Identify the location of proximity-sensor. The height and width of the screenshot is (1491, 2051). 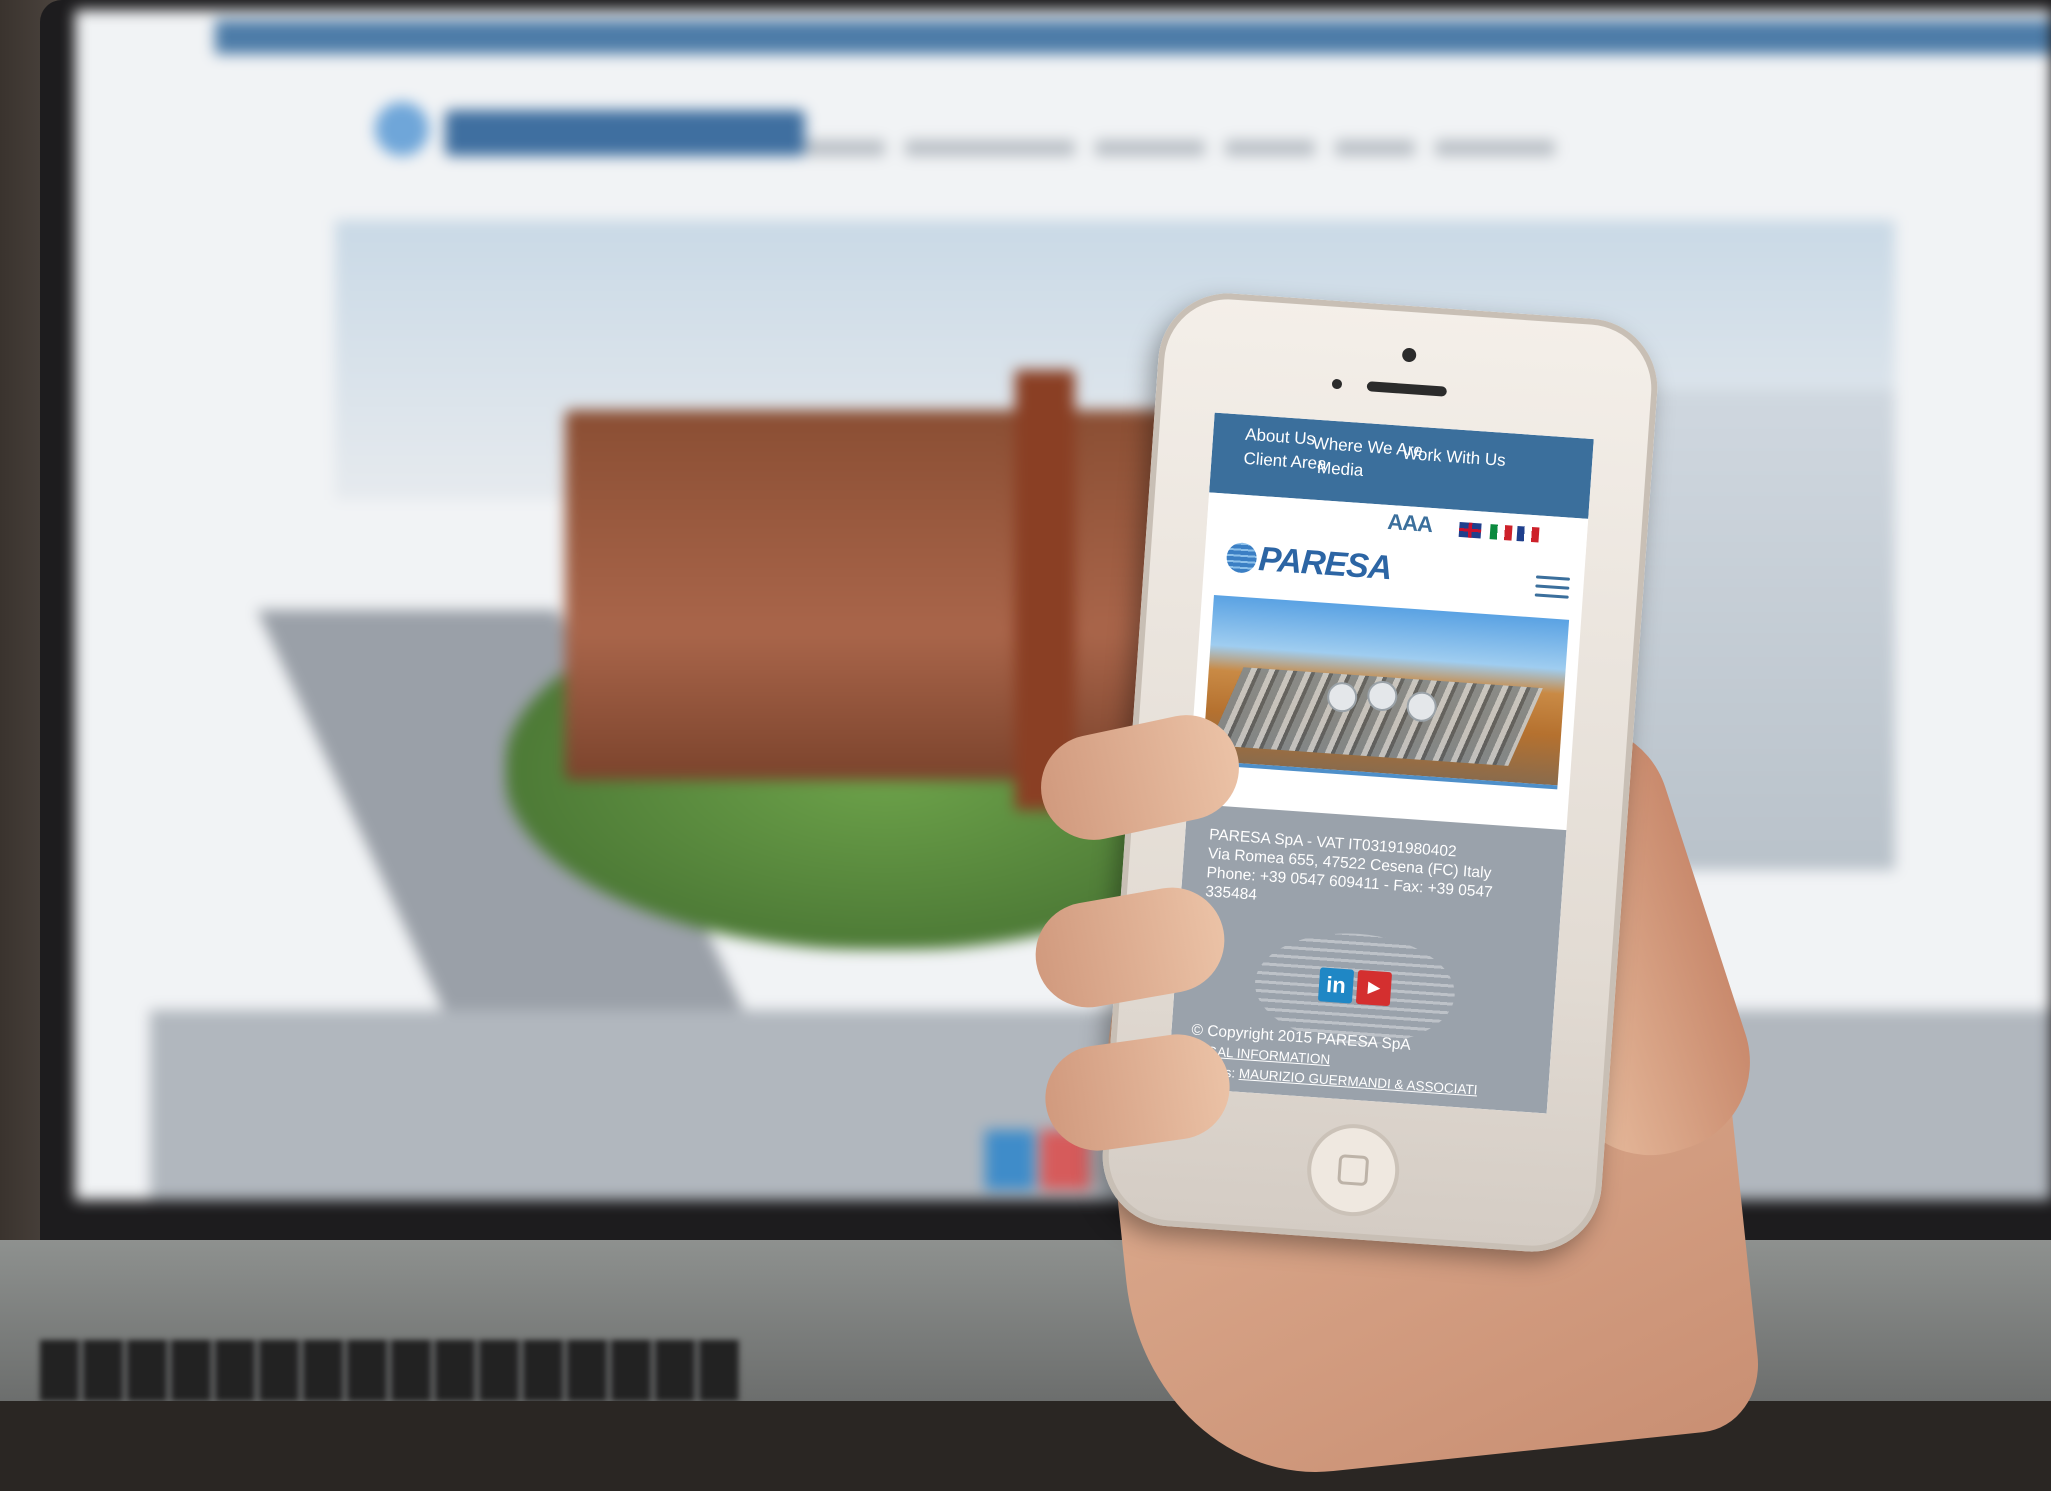
(1337, 384).